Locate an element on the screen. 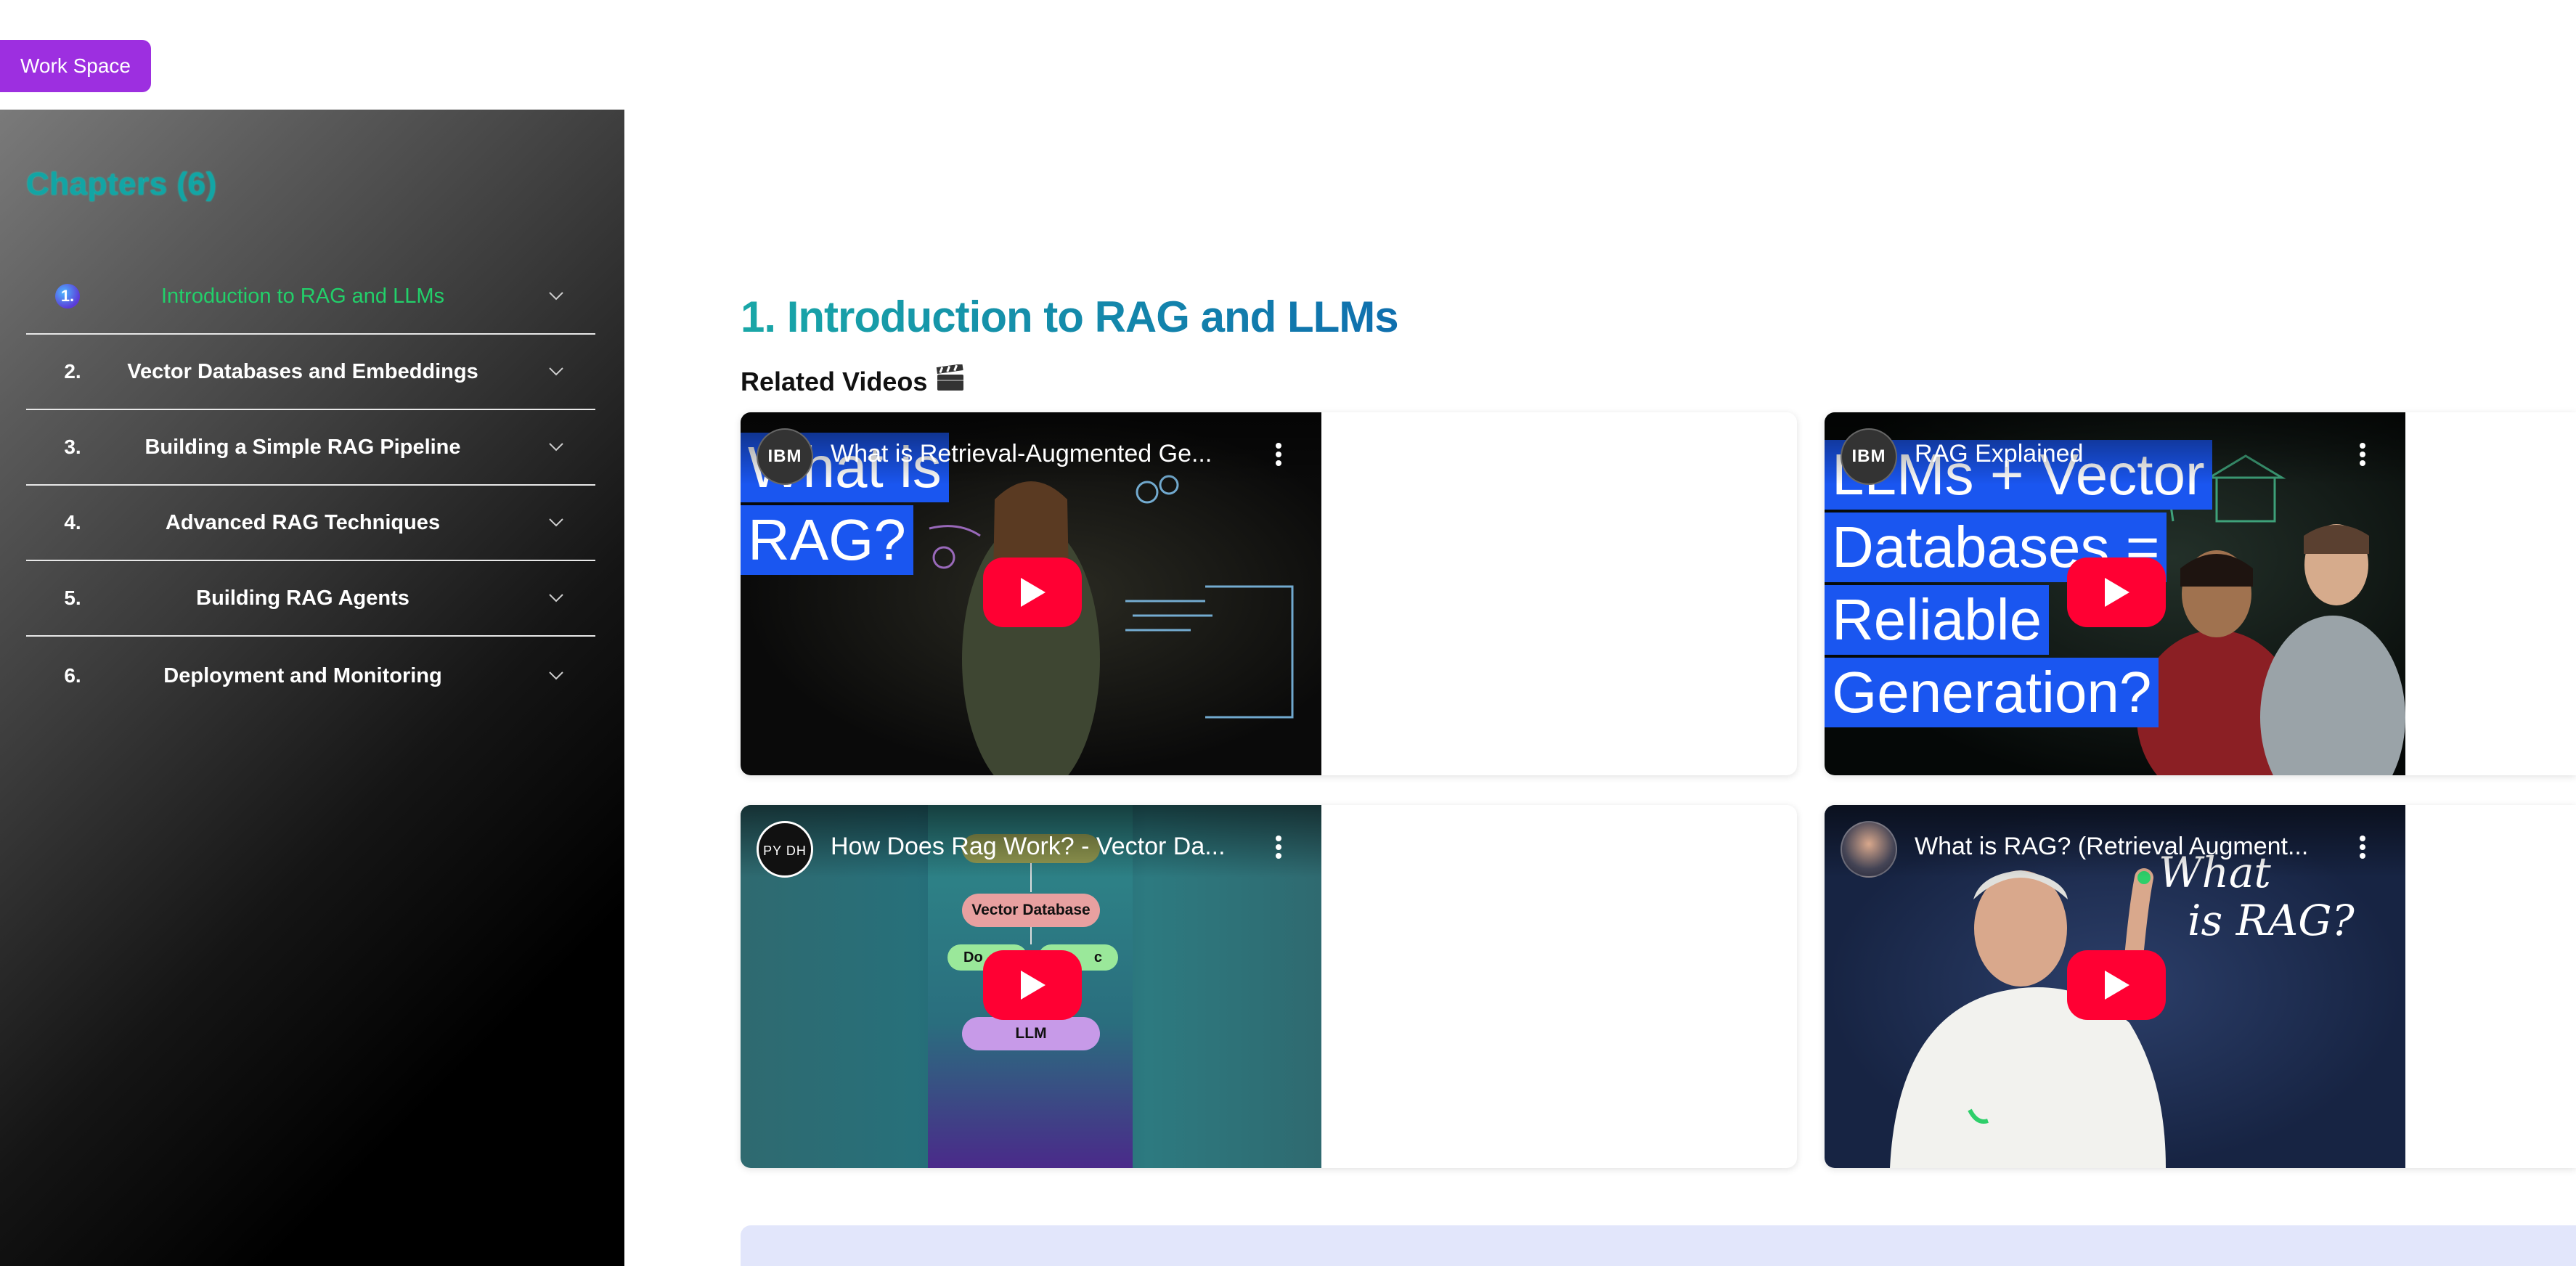  video-title: RAG Explained is located at coordinates (2121, 454).